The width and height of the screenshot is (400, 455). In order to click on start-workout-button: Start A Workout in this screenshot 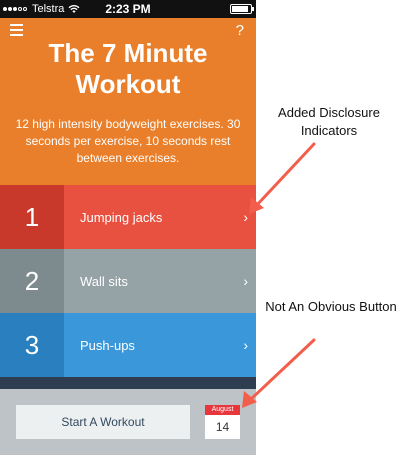, I will do `click(103, 422)`.